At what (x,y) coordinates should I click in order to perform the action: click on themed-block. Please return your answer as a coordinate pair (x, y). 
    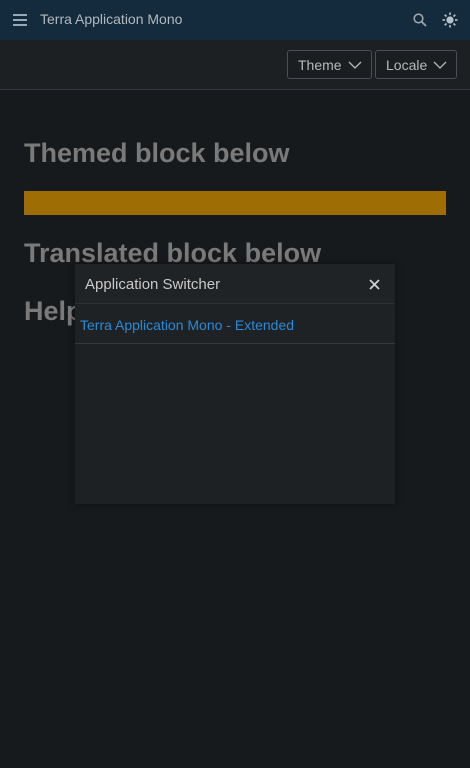
    Looking at the image, I should click on (235, 203).